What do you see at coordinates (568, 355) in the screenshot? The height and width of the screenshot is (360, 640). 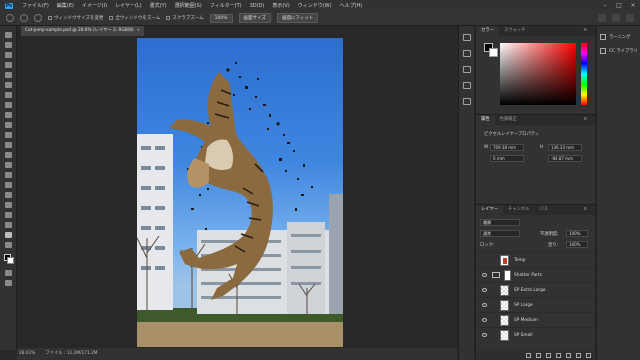 I see `new-group-icon` at bounding box center [568, 355].